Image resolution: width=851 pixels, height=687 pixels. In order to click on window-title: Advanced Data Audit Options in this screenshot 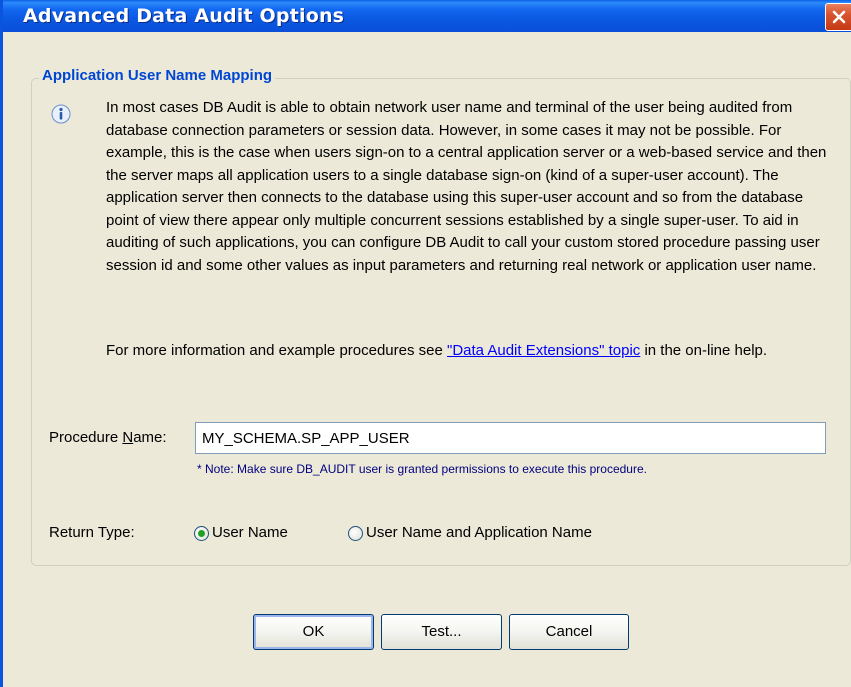, I will do `click(184, 16)`.